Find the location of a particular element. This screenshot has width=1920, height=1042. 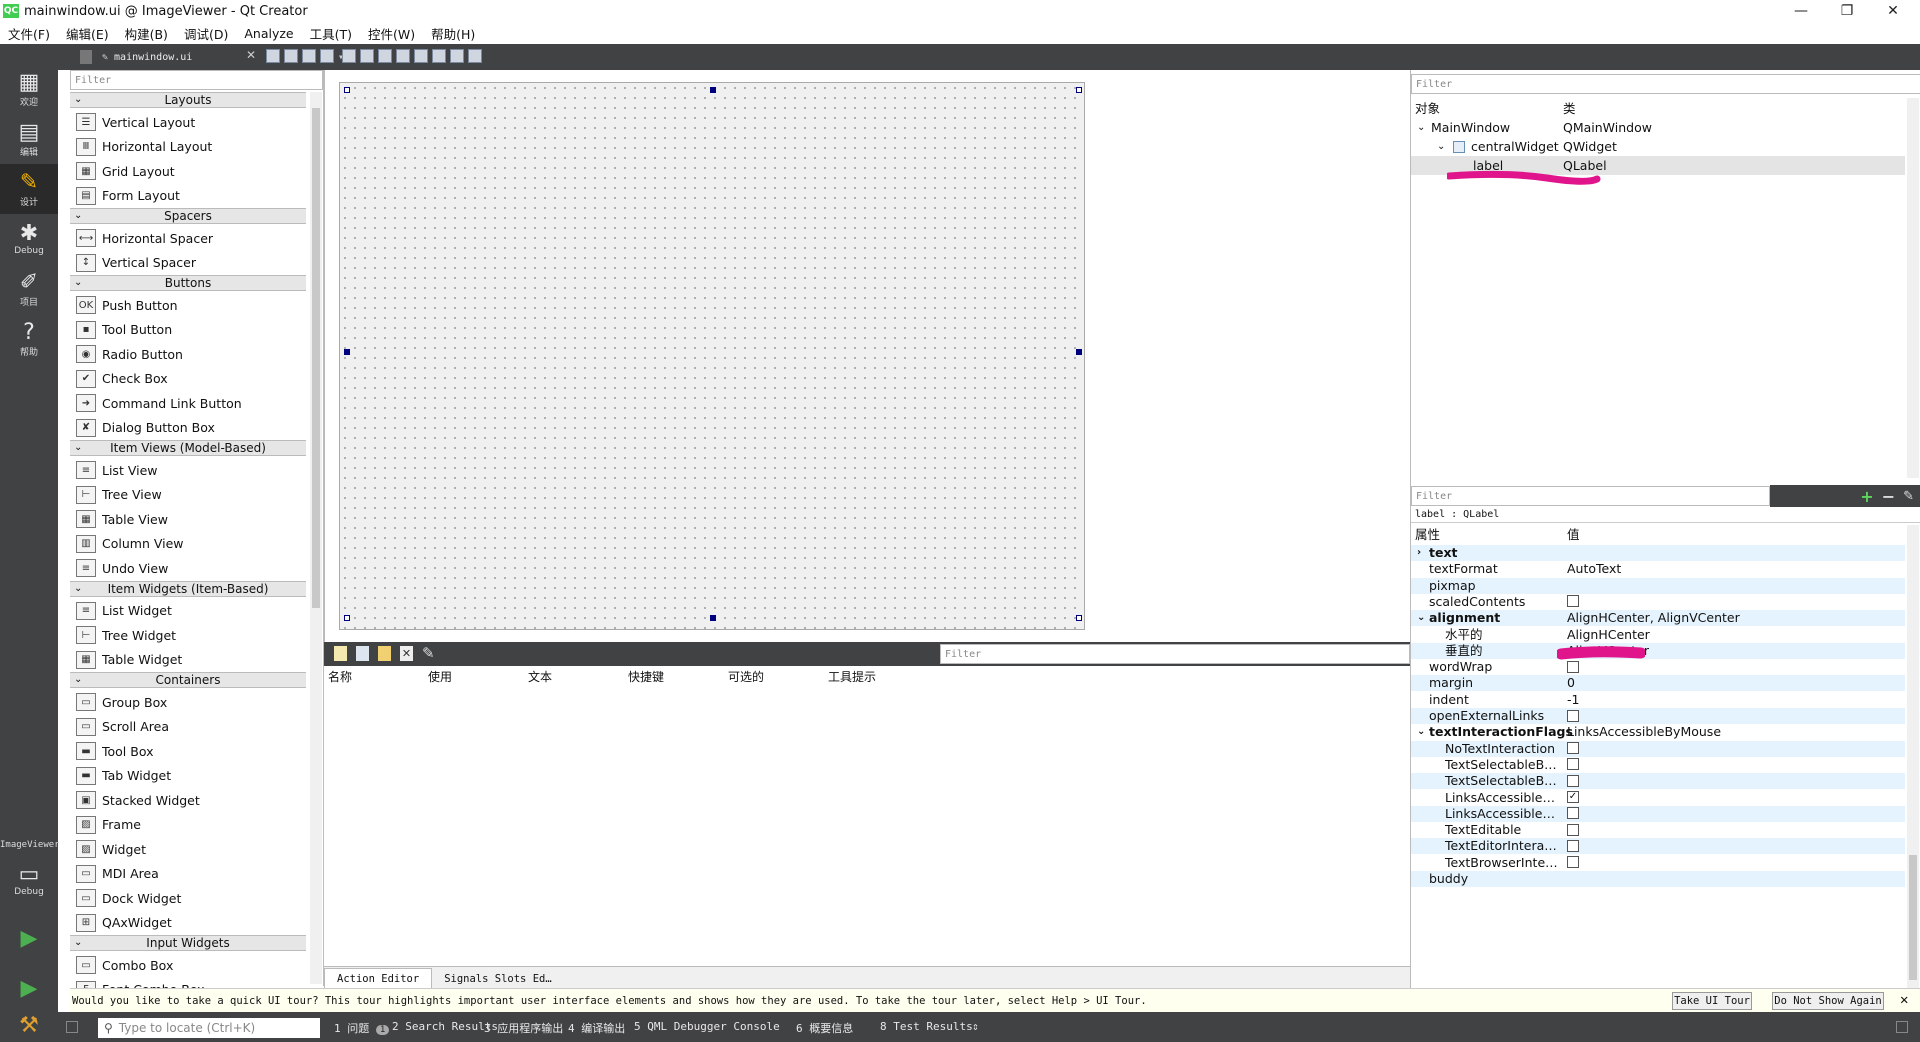

property-value: AlignHCenter, AlignVCenter is located at coordinates (1653, 617).